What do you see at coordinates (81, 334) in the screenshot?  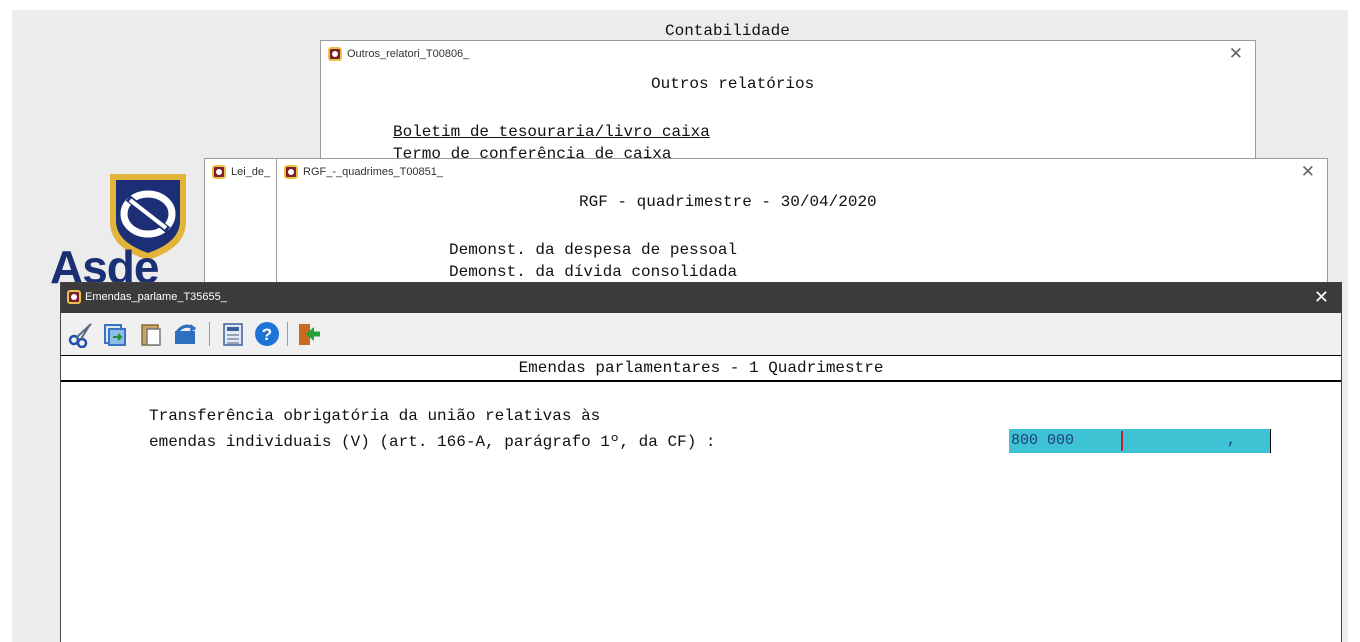 I see `cut-icon` at bounding box center [81, 334].